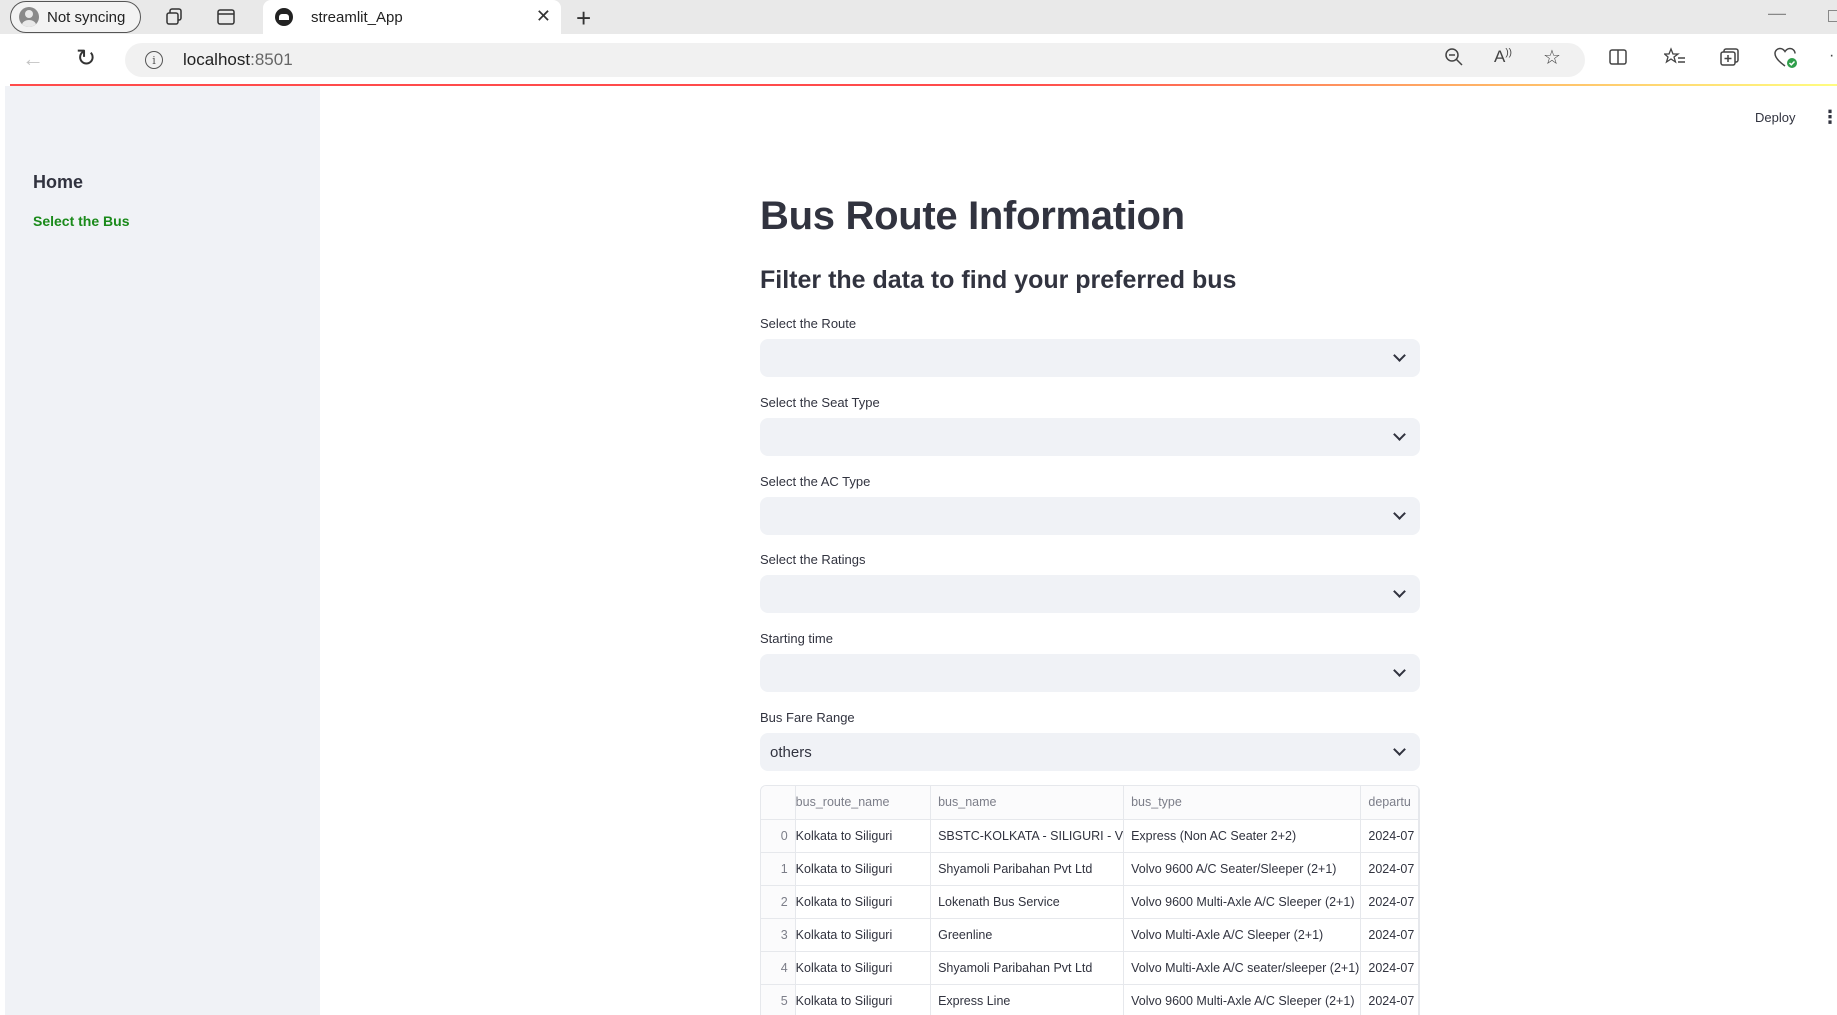 This screenshot has height=1015, width=1837. What do you see at coordinates (778, 999) in the screenshot?
I see `row-index: 5` at bounding box center [778, 999].